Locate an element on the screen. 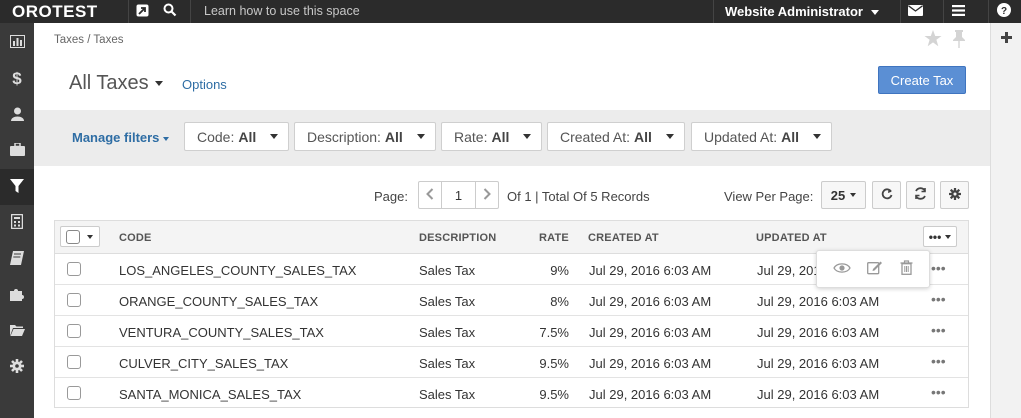 Image resolution: width=1021 pixels, height=418 pixels. sidebar-item-customers is located at coordinates (17, 115).